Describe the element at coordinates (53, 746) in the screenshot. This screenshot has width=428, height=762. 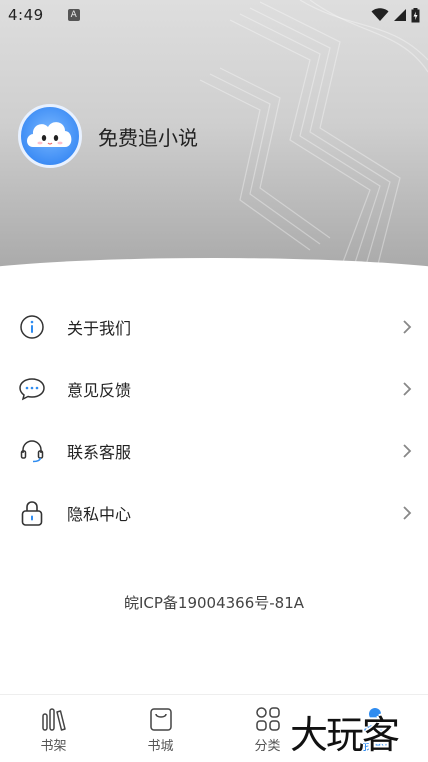
I see `tab-label-bookshelf: 书架` at that location.